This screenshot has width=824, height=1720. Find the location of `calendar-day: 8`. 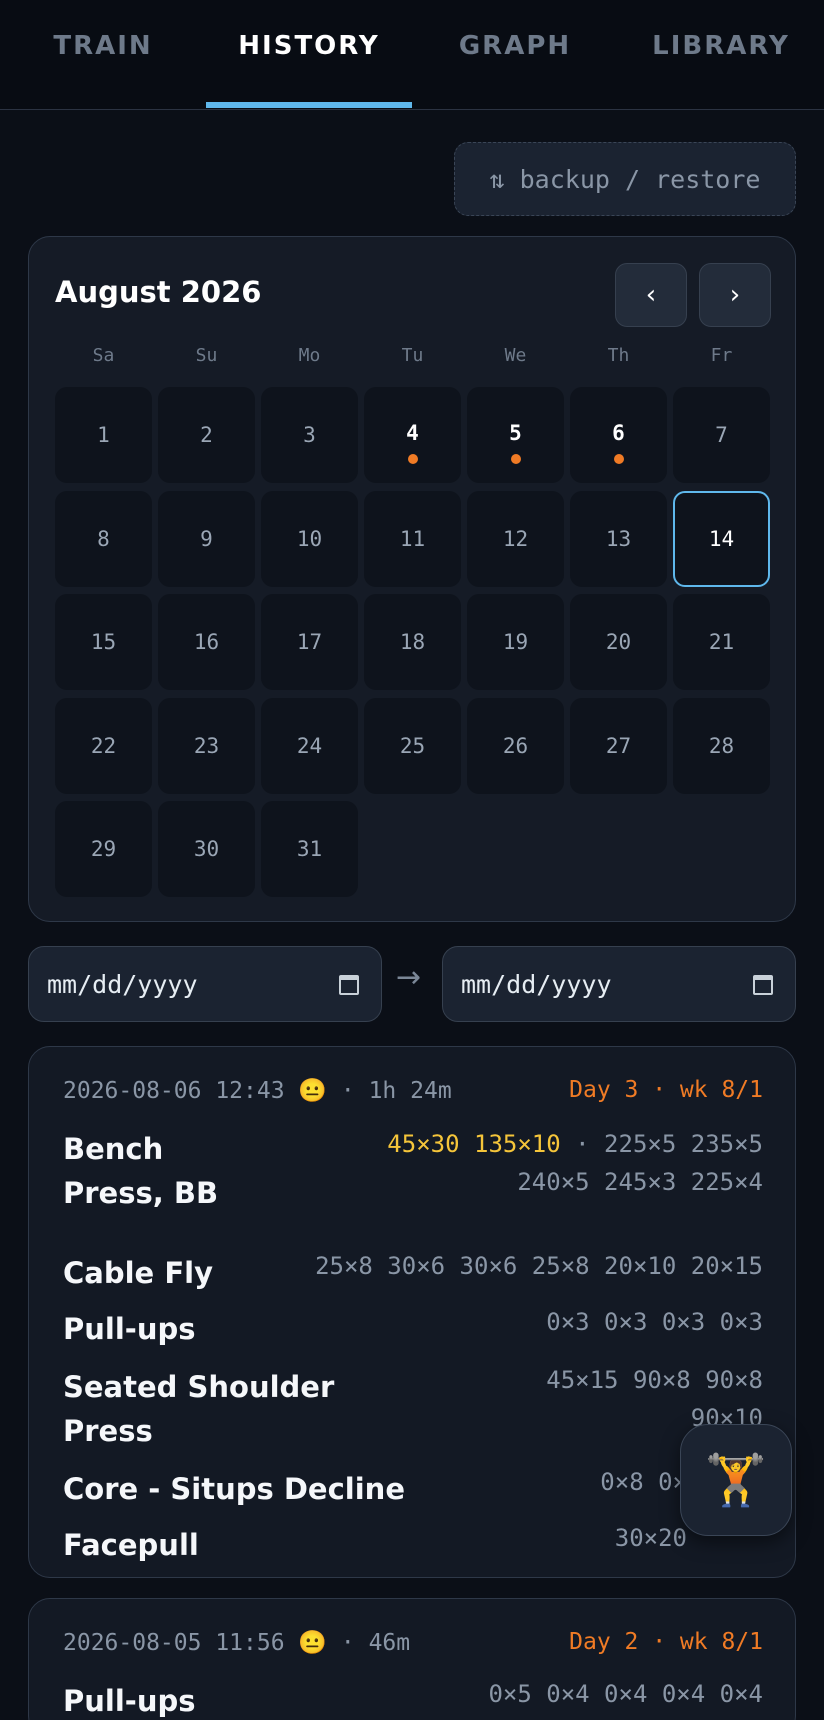

calendar-day: 8 is located at coordinates (103, 538).